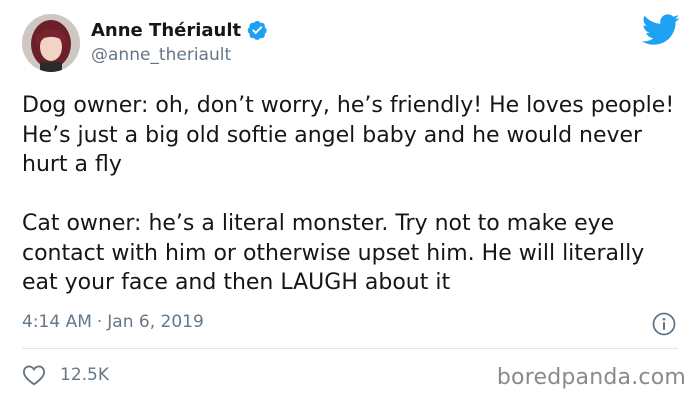  Describe the element at coordinates (161, 55) in the screenshot. I see `author-handle: @anne_theriault` at that location.